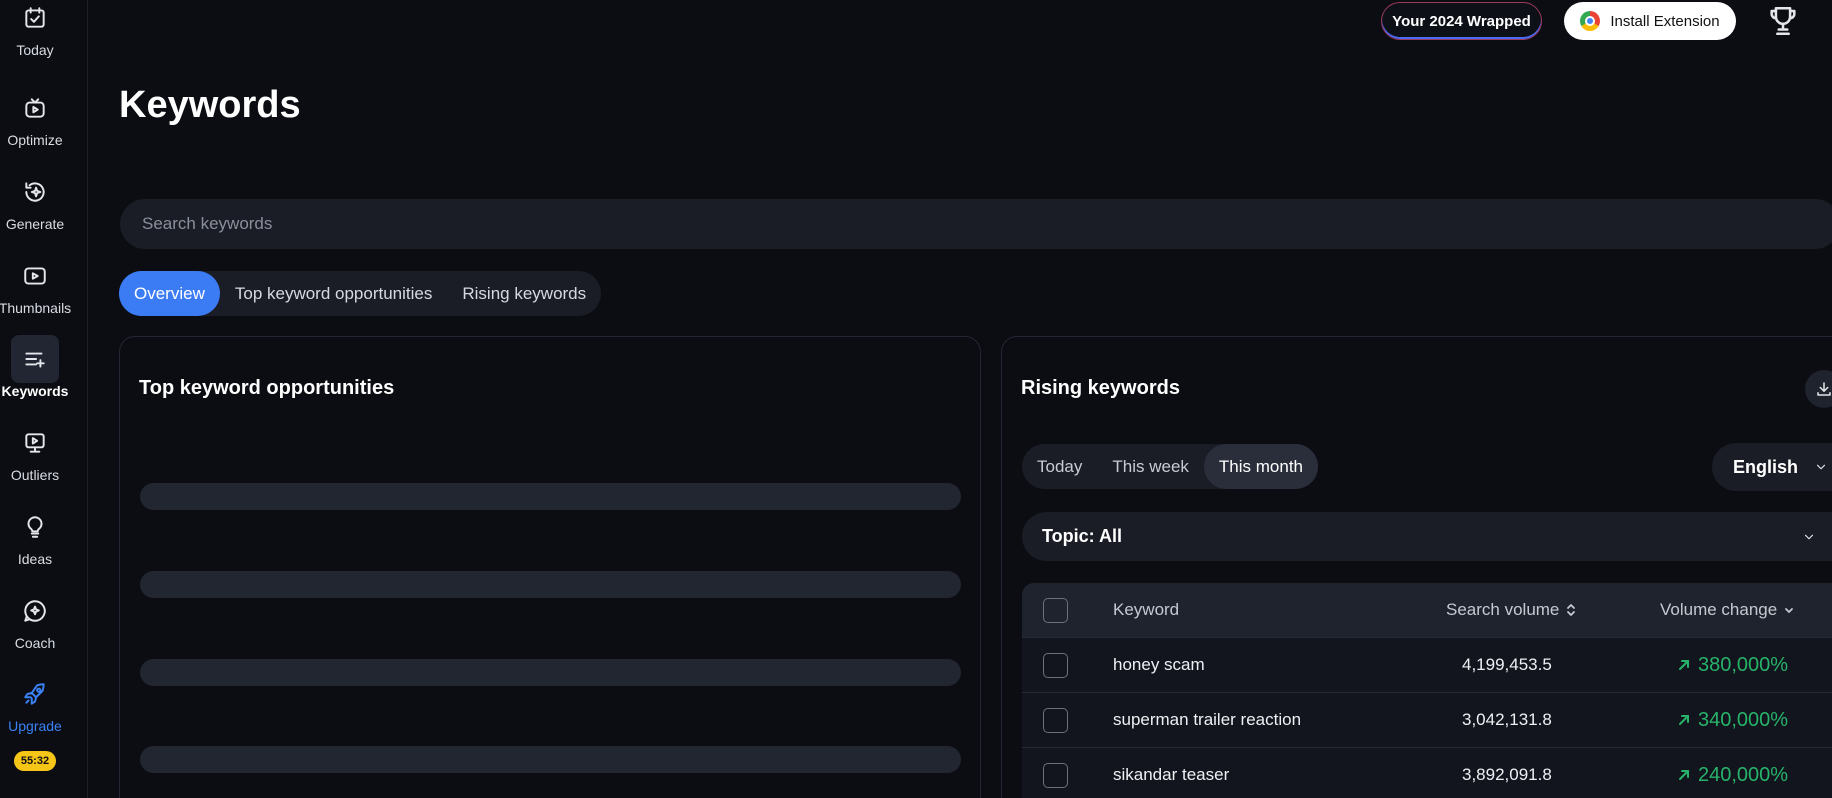 Image resolution: width=1832 pixels, height=798 pixels. I want to click on sparkle-refresh-icon, so click(35, 192).